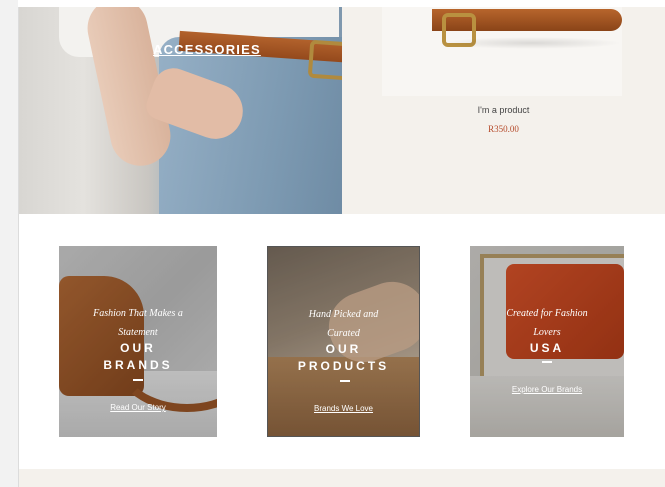 The width and height of the screenshot is (665, 487). Describe the element at coordinates (341, 3) in the screenshot. I see `top-gap` at that location.